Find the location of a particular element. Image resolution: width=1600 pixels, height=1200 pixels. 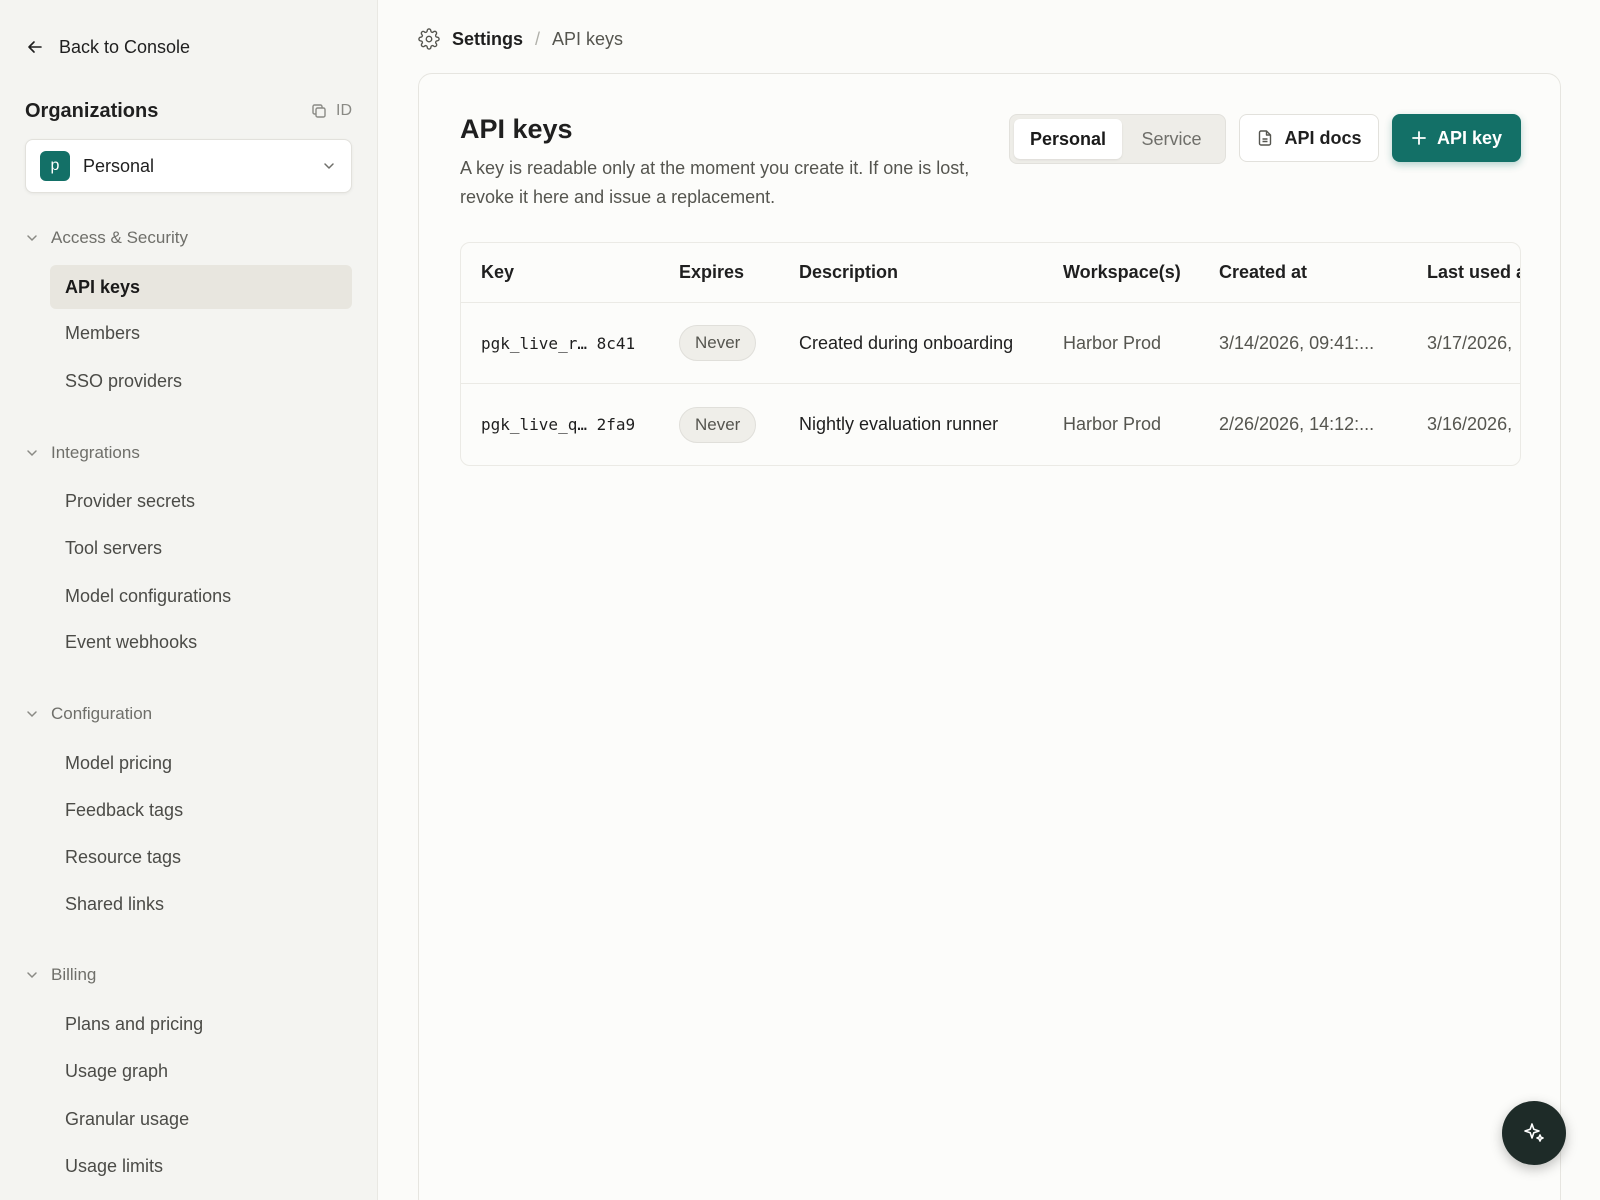

gear-icon is located at coordinates (429, 39).